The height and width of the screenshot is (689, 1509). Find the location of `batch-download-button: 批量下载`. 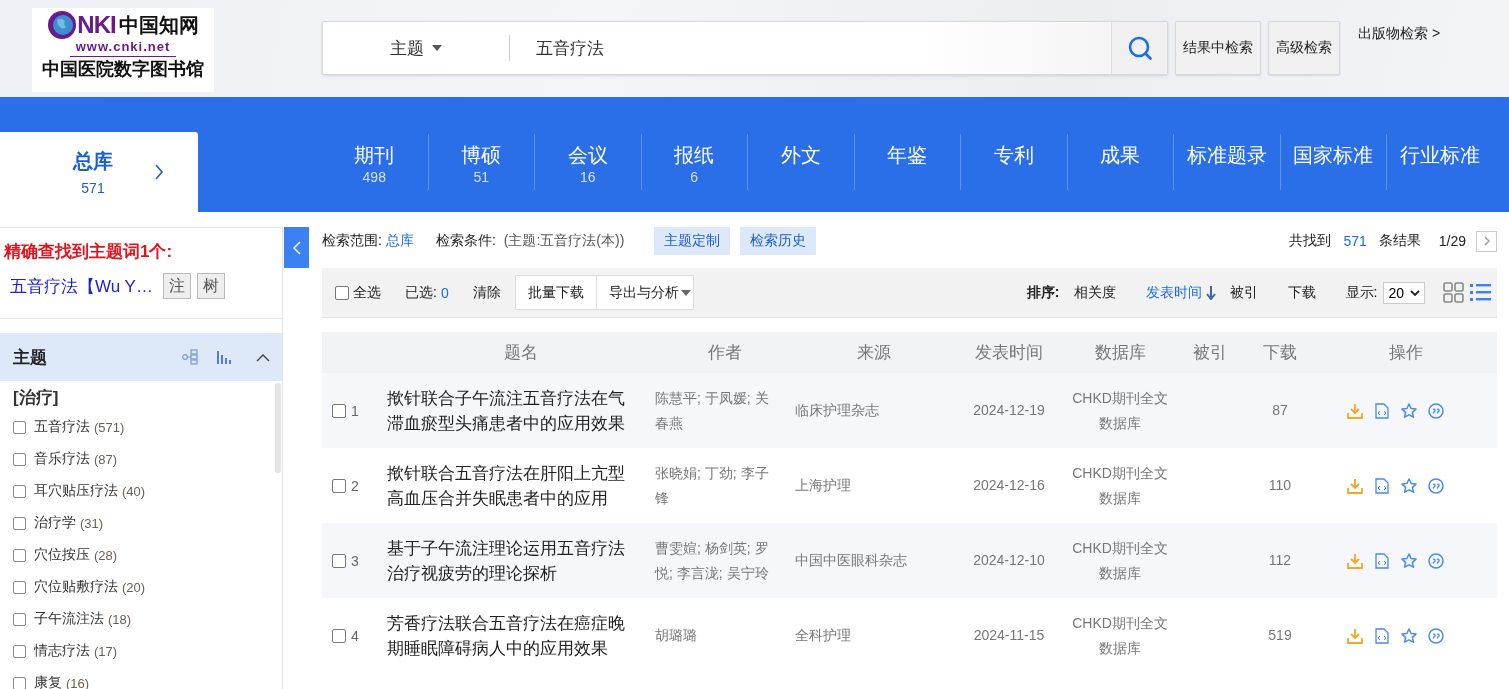

batch-download-button: 批量下载 is located at coordinates (555, 292).